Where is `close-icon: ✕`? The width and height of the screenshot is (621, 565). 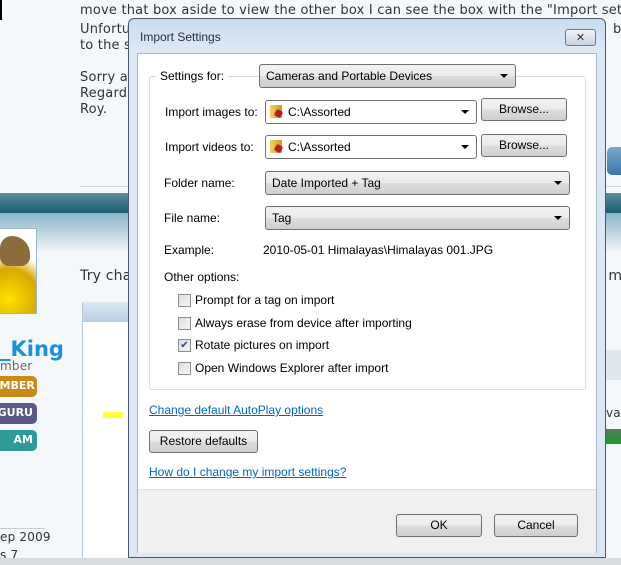
close-icon: ✕ is located at coordinates (580, 37).